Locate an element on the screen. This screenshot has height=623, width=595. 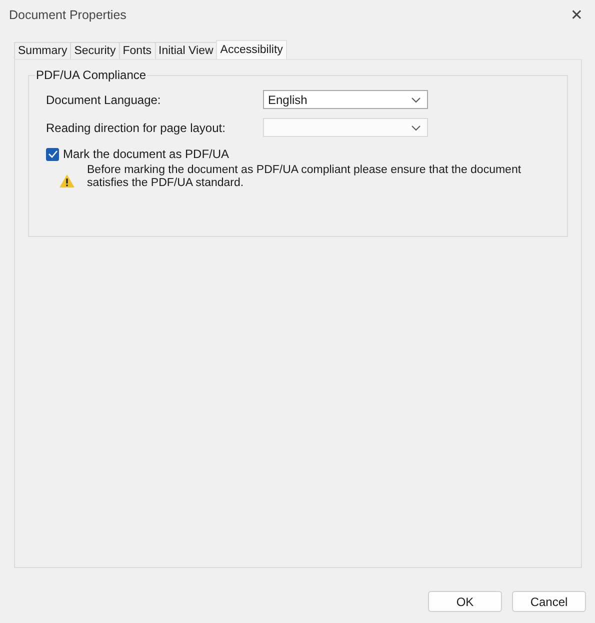
tab: Summary is located at coordinates (43, 50).